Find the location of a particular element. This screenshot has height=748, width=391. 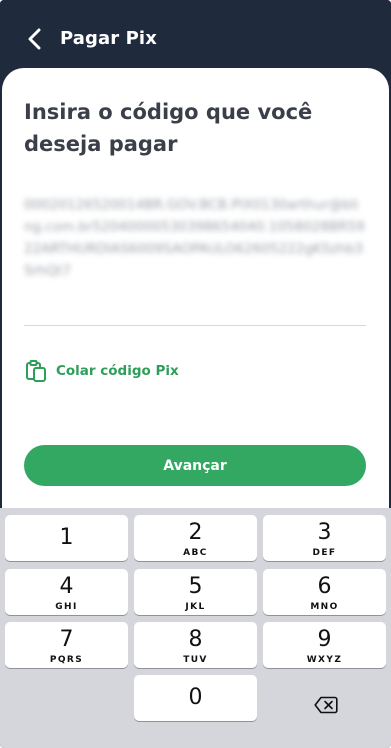

advance-button: Avançar is located at coordinates (195, 465).